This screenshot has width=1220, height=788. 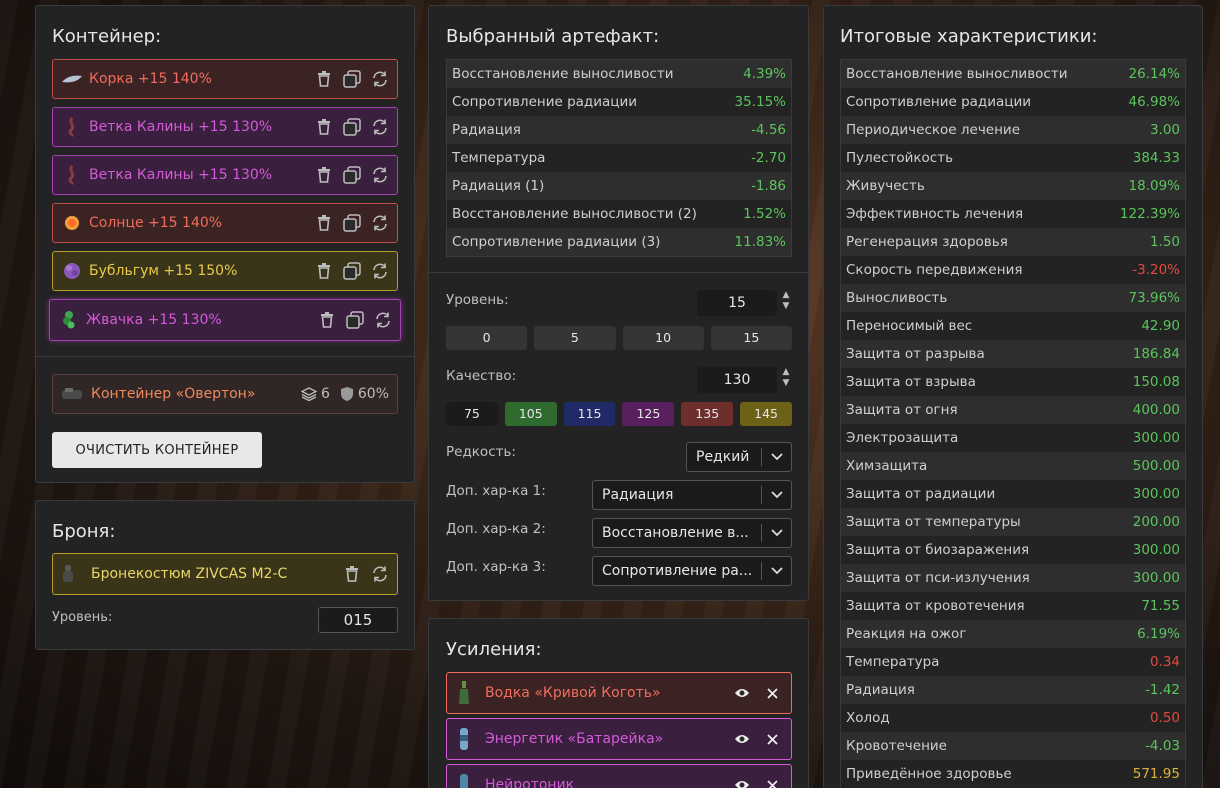 What do you see at coordinates (969, 36) in the screenshot?
I see `totals-title: Итоговые характеристики:` at bounding box center [969, 36].